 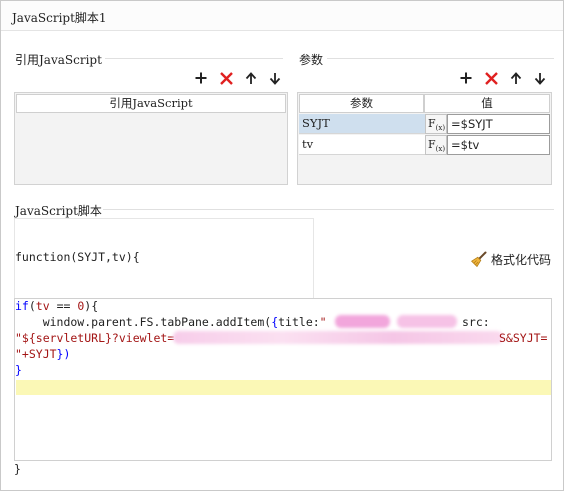 What do you see at coordinates (164, 258) in the screenshot?
I see `function-header-box: function(SYJT,tv){` at bounding box center [164, 258].